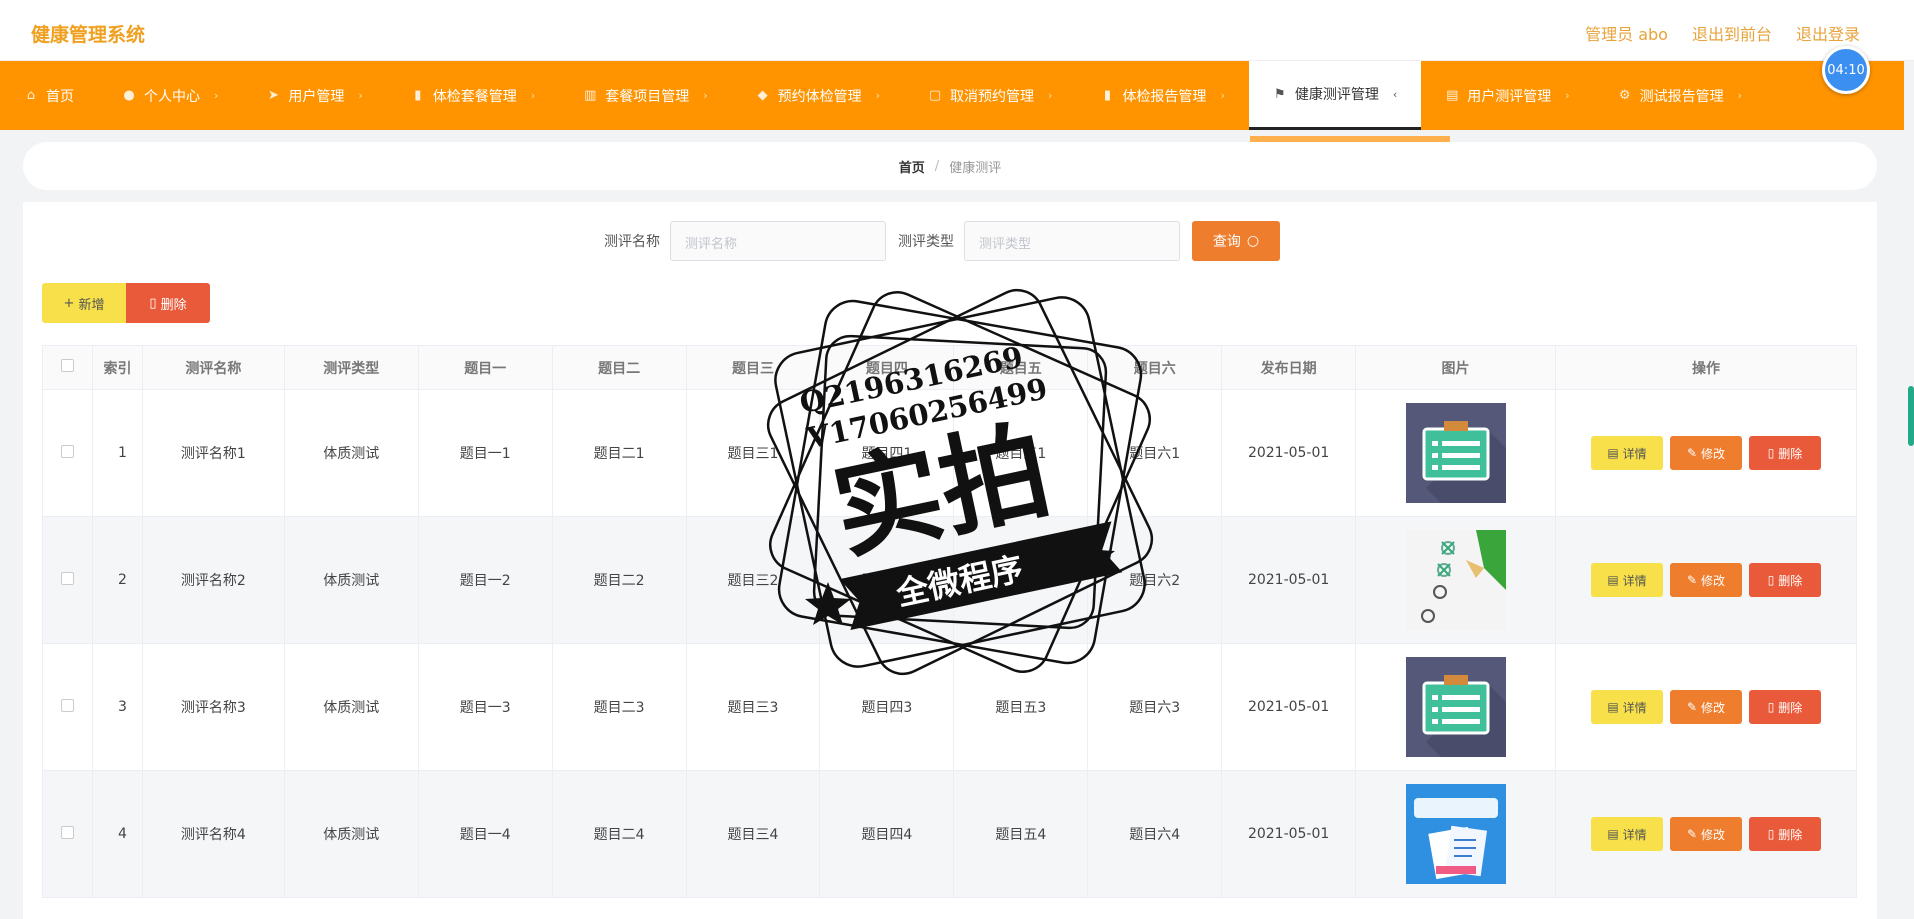 The width and height of the screenshot is (1914, 919). I want to click on select-all-cell, so click(67, 367).